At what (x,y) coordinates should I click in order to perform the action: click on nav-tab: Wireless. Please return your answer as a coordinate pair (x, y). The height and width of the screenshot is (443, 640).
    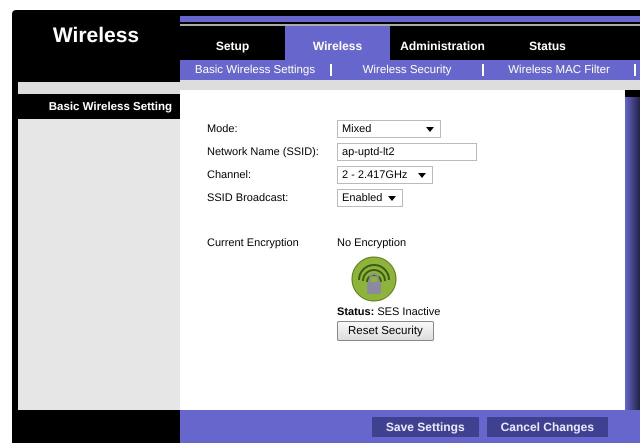
    Looking at the image, I should click on (337, 43).